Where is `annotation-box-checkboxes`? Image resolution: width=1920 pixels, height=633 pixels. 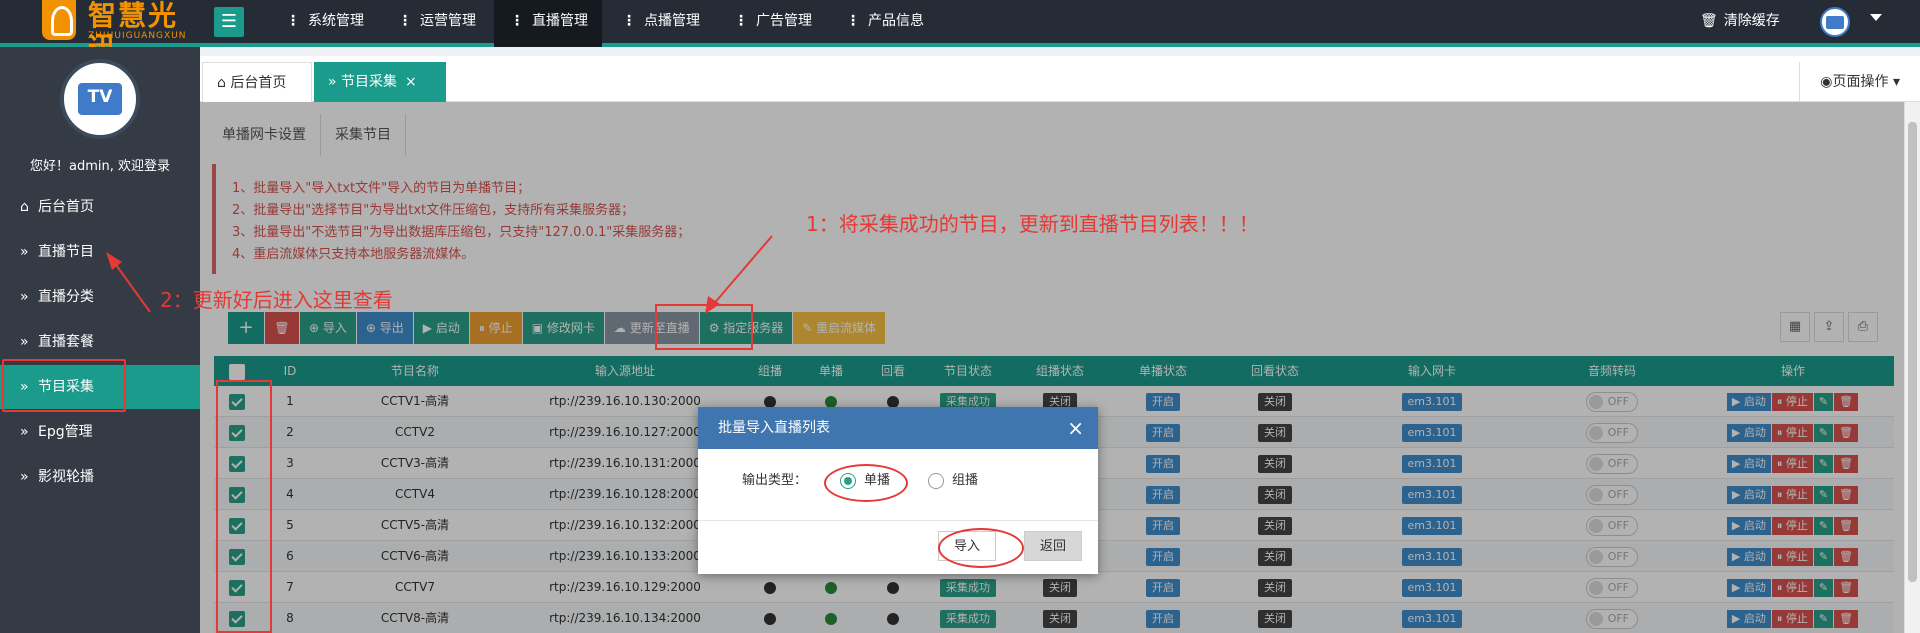 annotation-box-checkboxes is located at coordinates (244, 506).